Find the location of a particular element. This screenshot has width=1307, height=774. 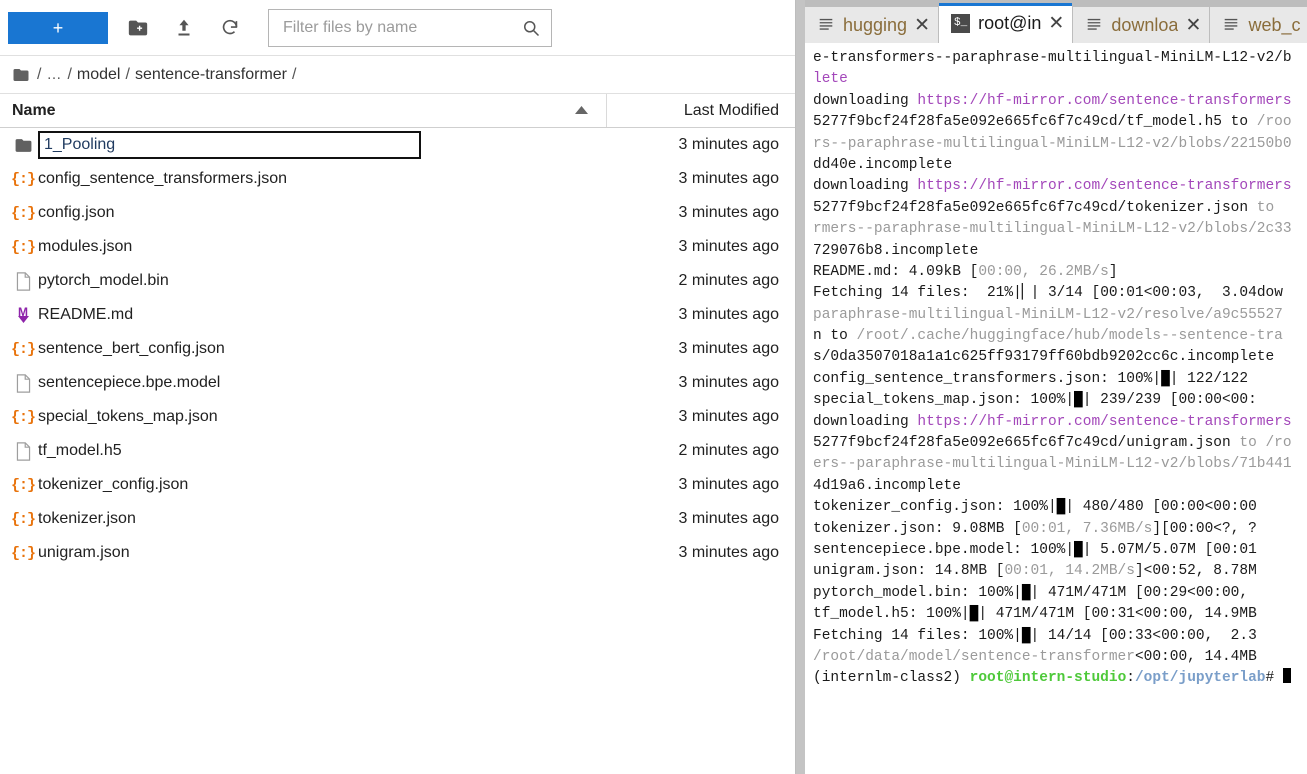

terminal-icon: $_ is located at coordinates (961, 23).